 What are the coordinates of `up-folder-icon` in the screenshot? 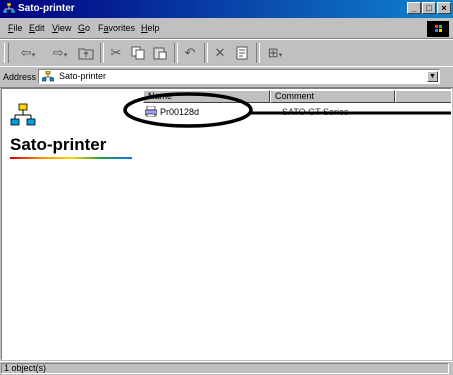 It's located at (86, 54).